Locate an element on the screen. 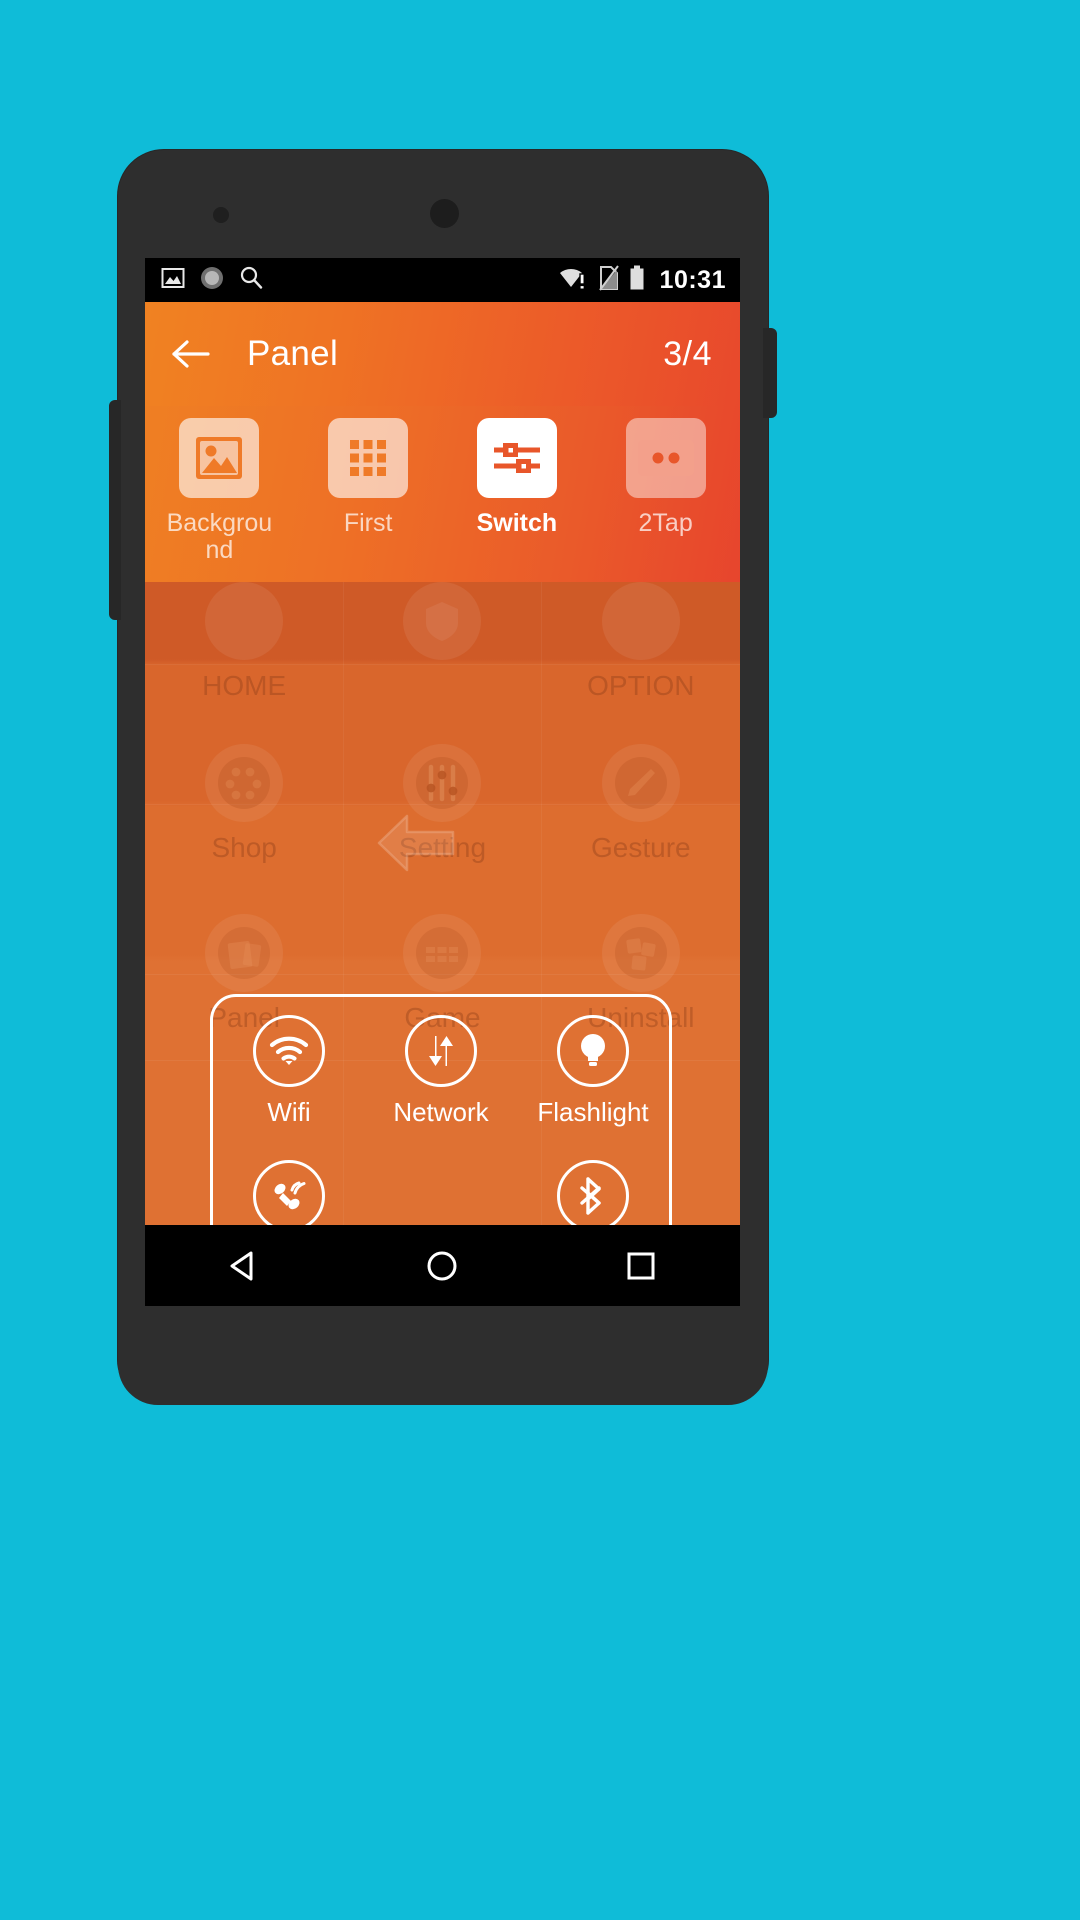 This screenshot has width=1080, height=1920. sync-arrows-icon is located at coordinates (441, 1051).